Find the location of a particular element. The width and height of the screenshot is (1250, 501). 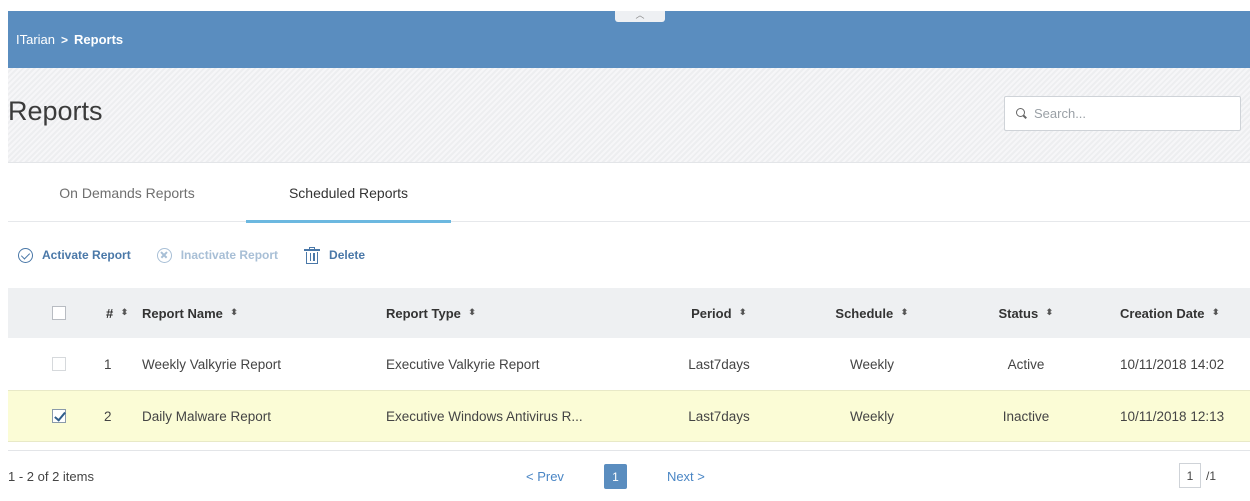

page-goto: 1 /1 is located at coordinates (1197, 475).